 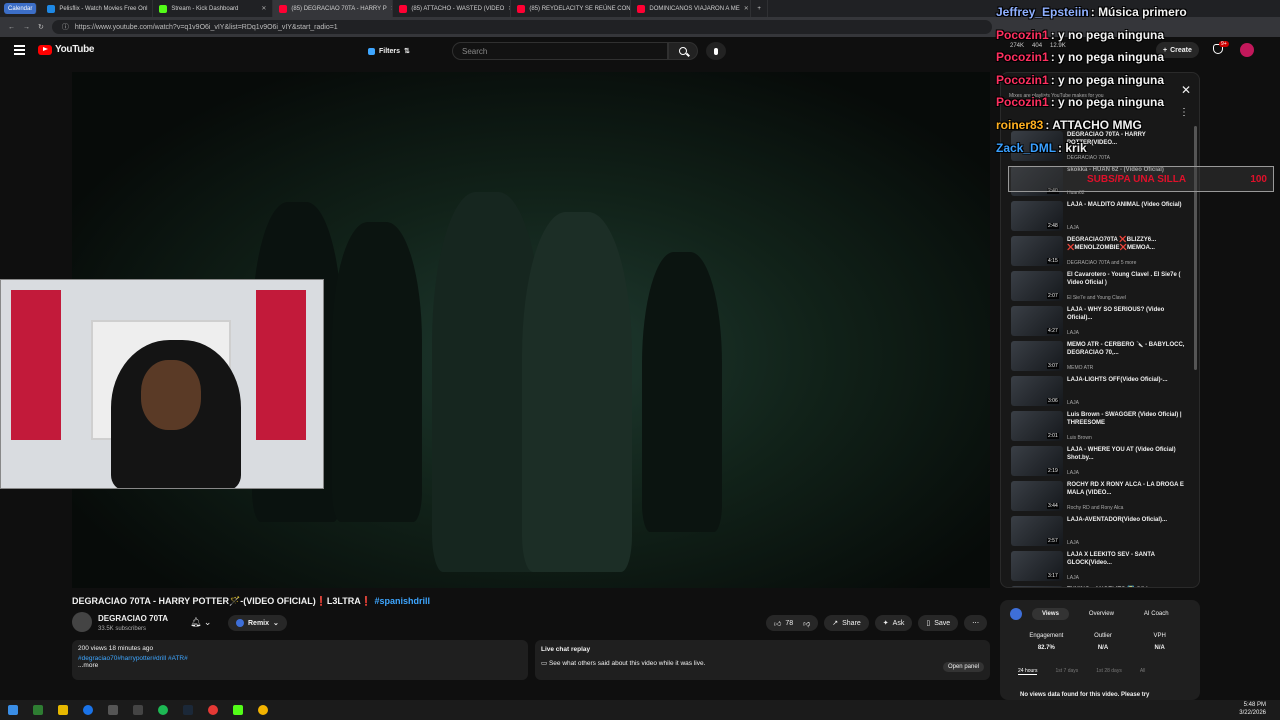 I want to click on steam-icon, so click(x=188, y=710).